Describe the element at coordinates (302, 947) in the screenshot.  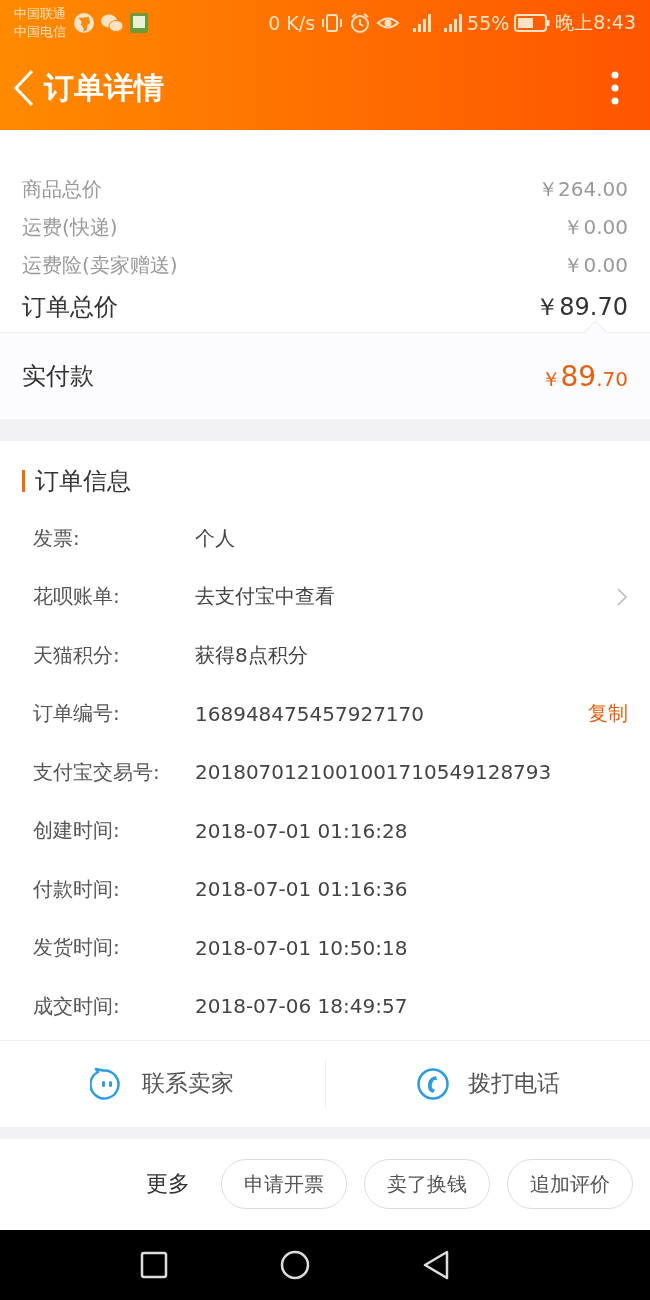
I see `info-value: 2018-07-01 10:50:18` at that location.